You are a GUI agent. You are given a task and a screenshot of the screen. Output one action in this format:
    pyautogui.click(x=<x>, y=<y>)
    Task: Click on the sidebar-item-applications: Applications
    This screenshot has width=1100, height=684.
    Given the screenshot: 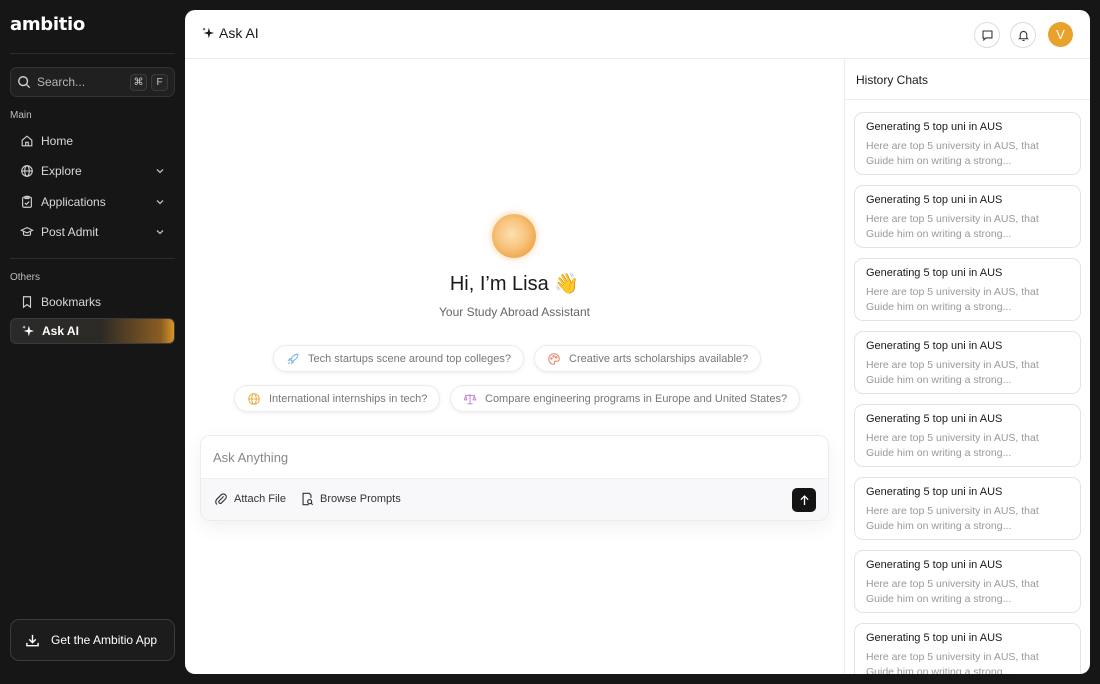 What is the action you would take?
    pyautogui.click(x=92, y=202)
    